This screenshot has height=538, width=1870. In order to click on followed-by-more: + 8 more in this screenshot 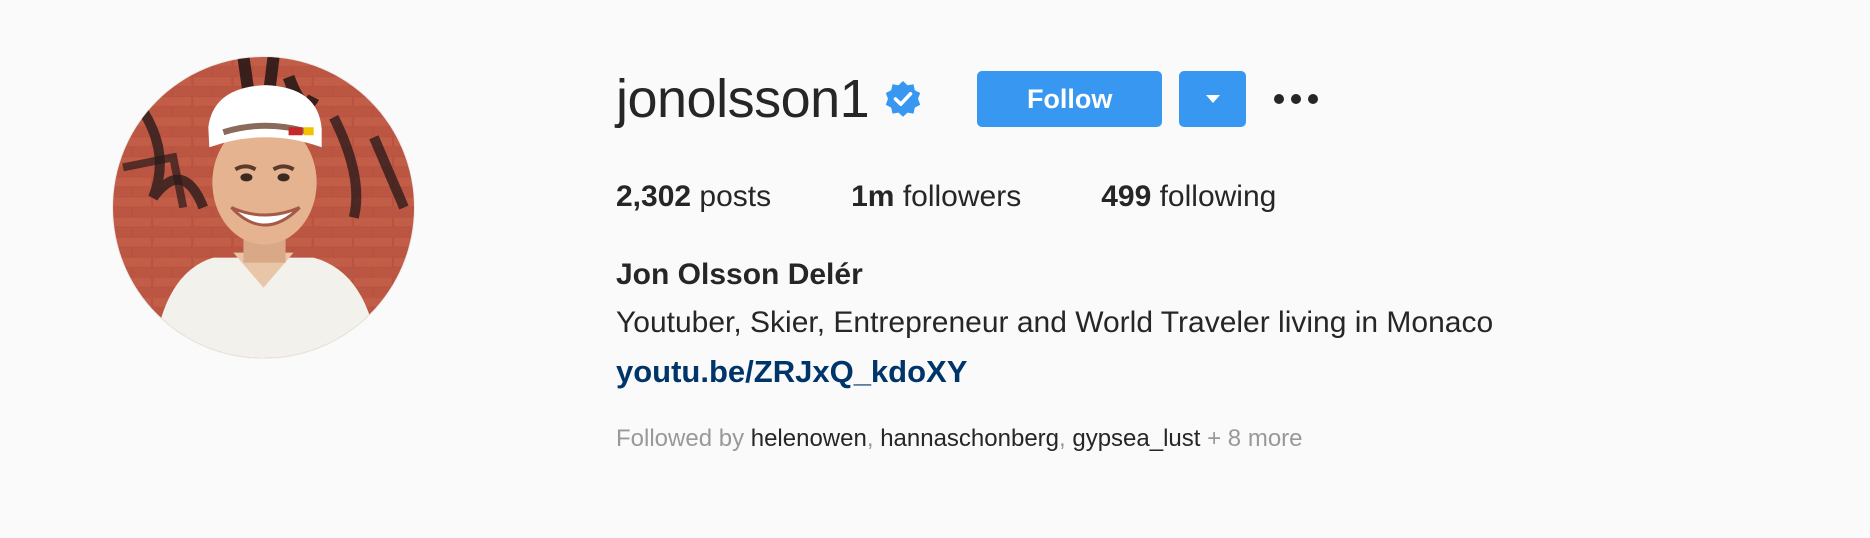, I will do `click(1251, 438)`.